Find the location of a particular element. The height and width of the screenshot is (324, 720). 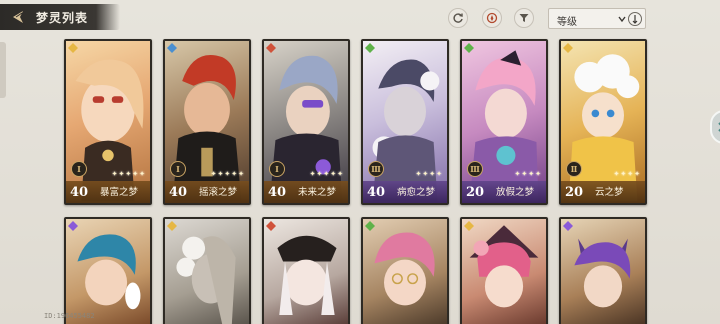

refresh-button is located at coordinates (458, 18).